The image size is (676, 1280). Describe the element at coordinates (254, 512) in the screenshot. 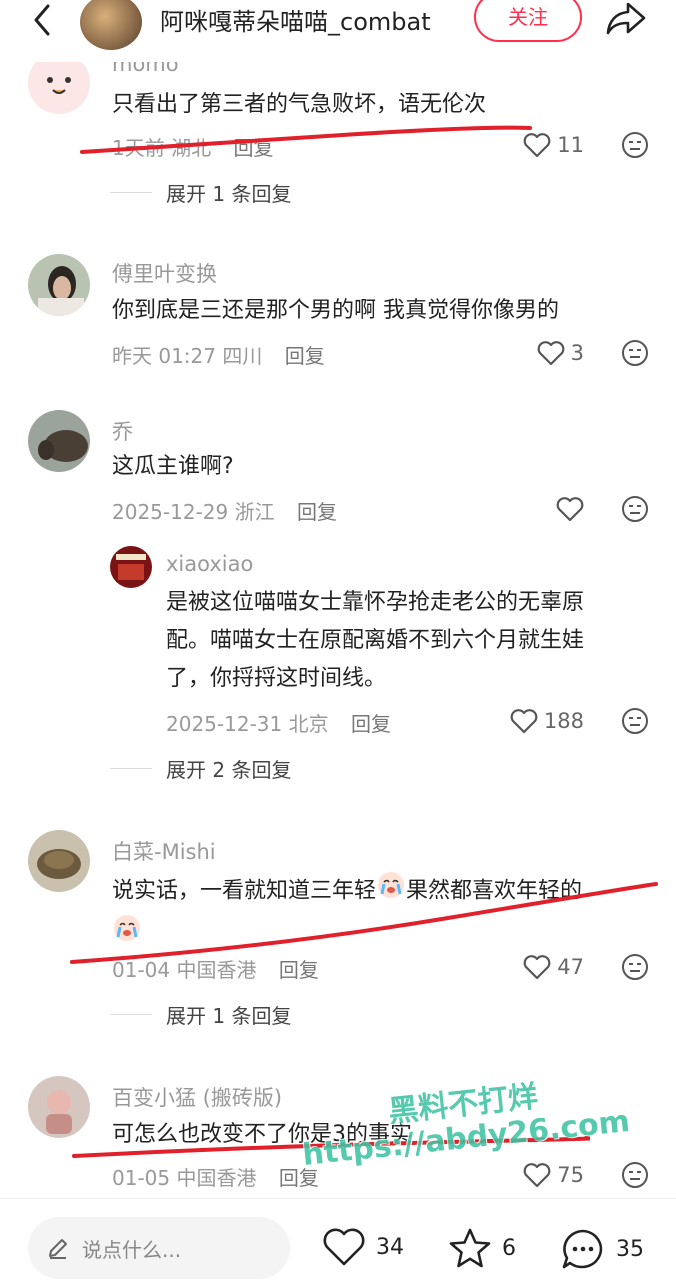

I see `comment-location: 浙江` at that location.